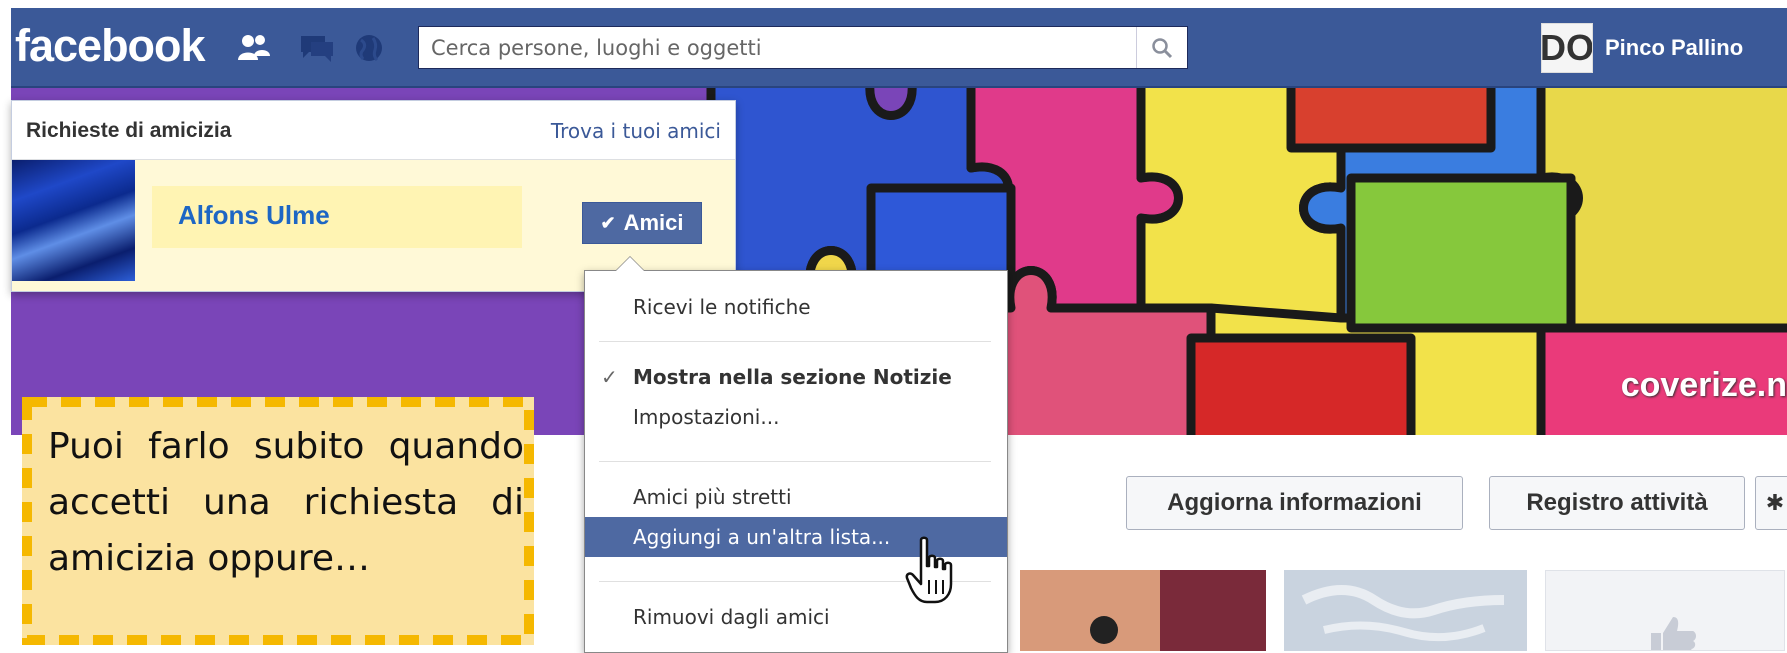  What do you see at coordinates (1703, 385) in the screenshot?
I see `cover-watermark: coverize.n` at bounding box center [1703, 385].